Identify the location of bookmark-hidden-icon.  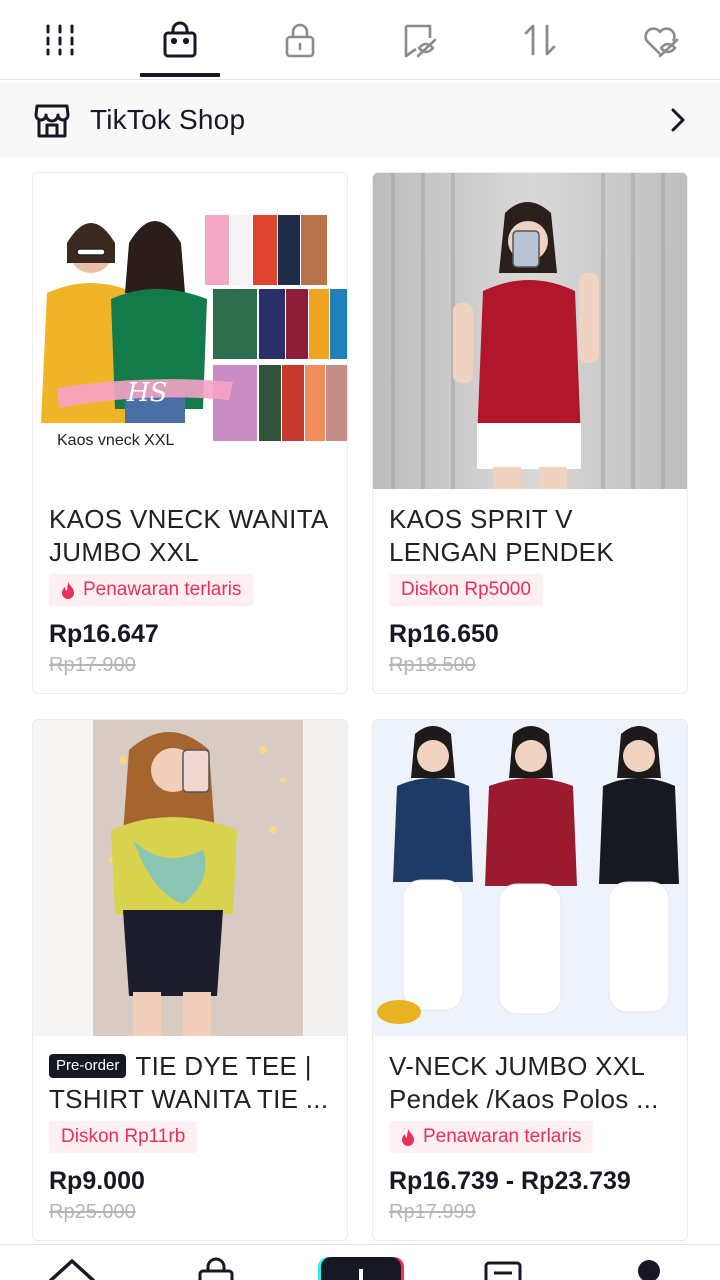
(420, 41).